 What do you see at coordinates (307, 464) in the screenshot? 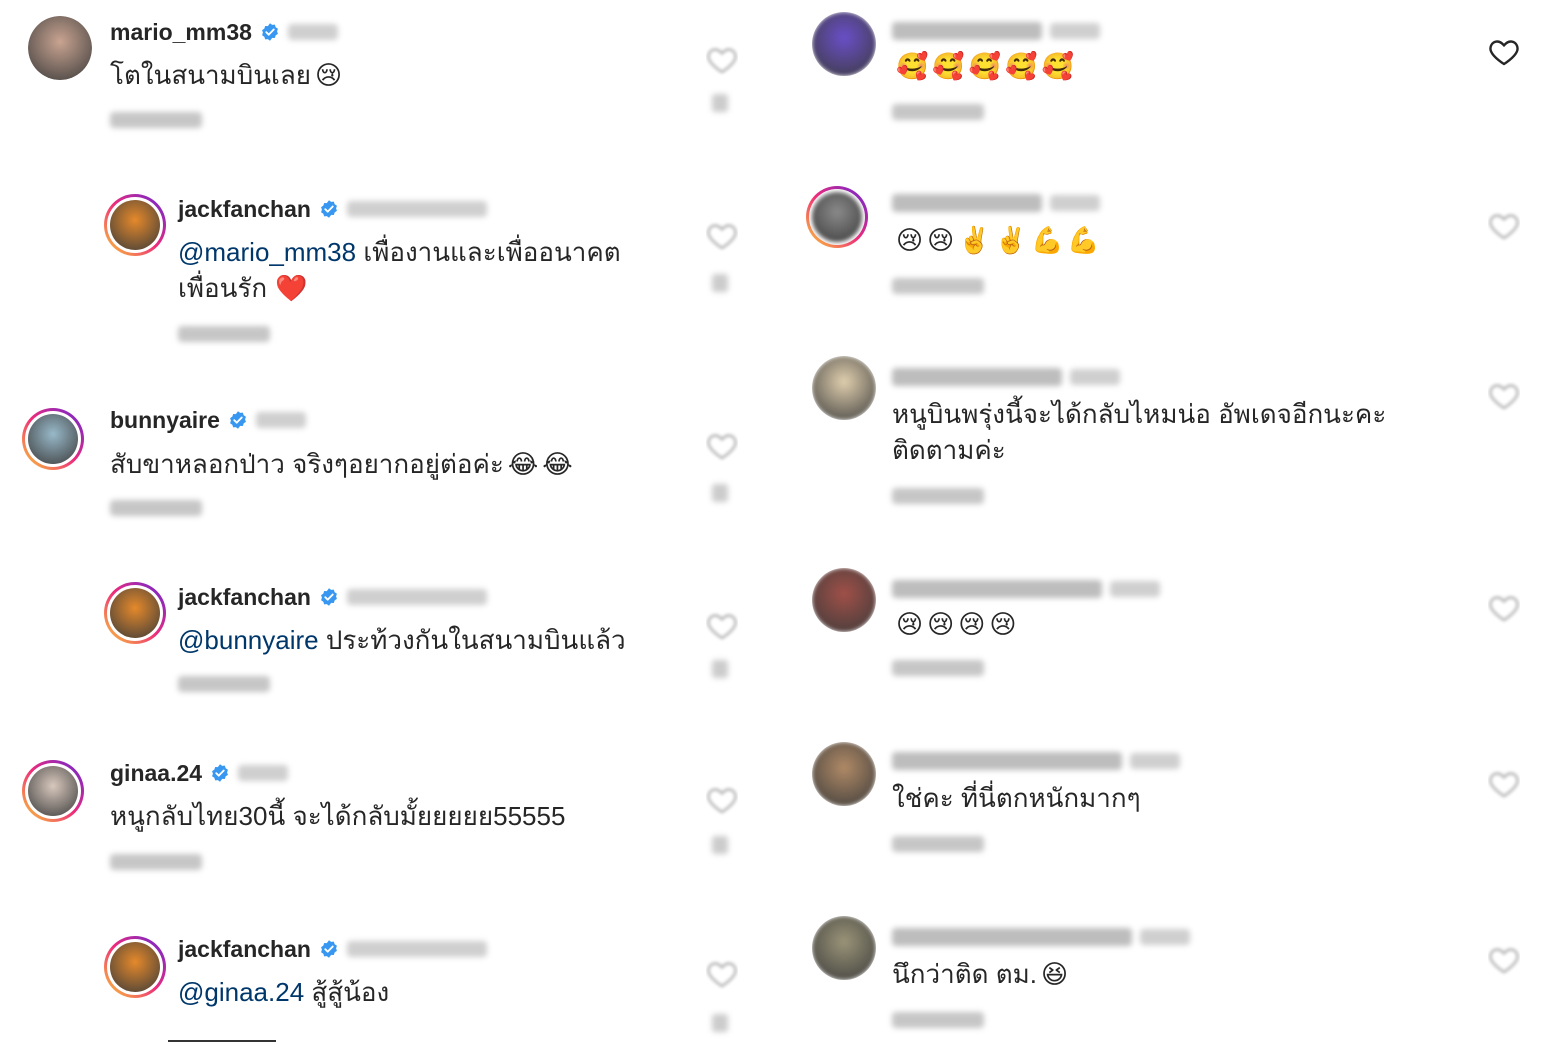
I see `comment-text-part: สับขาหลอกป่าว จริงๆอยากอยู่ต่อค่ะ` at bounding box center [307, 464].